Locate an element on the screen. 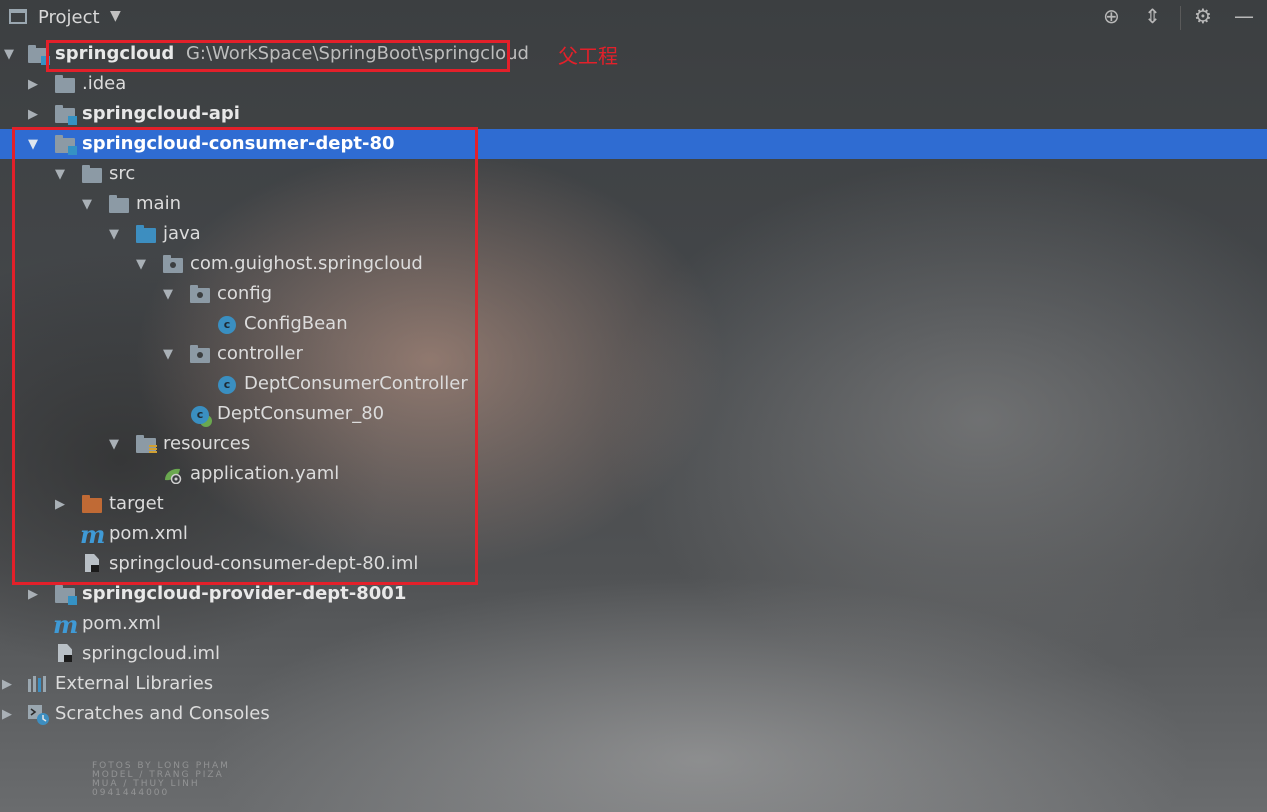  tree-node-label: controller is located at coordinates (260, 353).